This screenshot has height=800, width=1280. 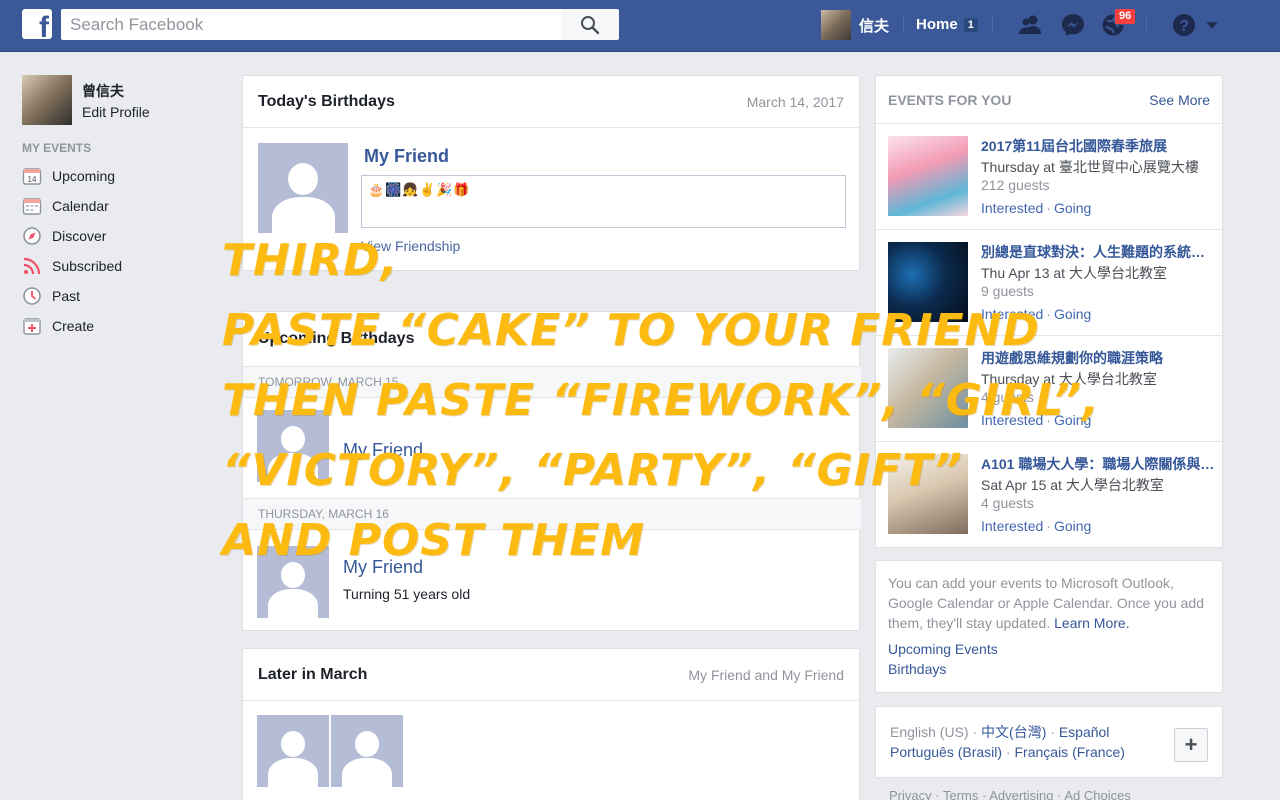 I want to click on birthday-post-input: 🎂 🎆 👧 ✌ 🎉 🎁, so click(x=603, y=201).